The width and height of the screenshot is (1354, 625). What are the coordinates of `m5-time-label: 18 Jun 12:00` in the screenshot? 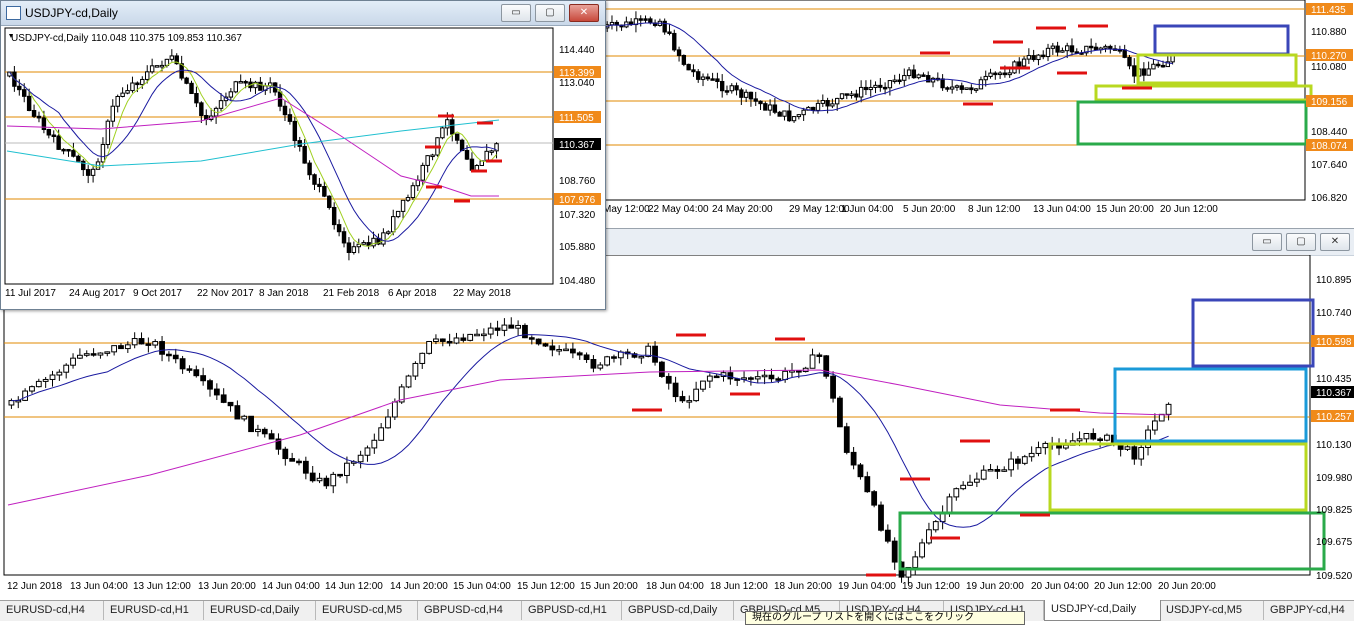 It's located at (739, 586).